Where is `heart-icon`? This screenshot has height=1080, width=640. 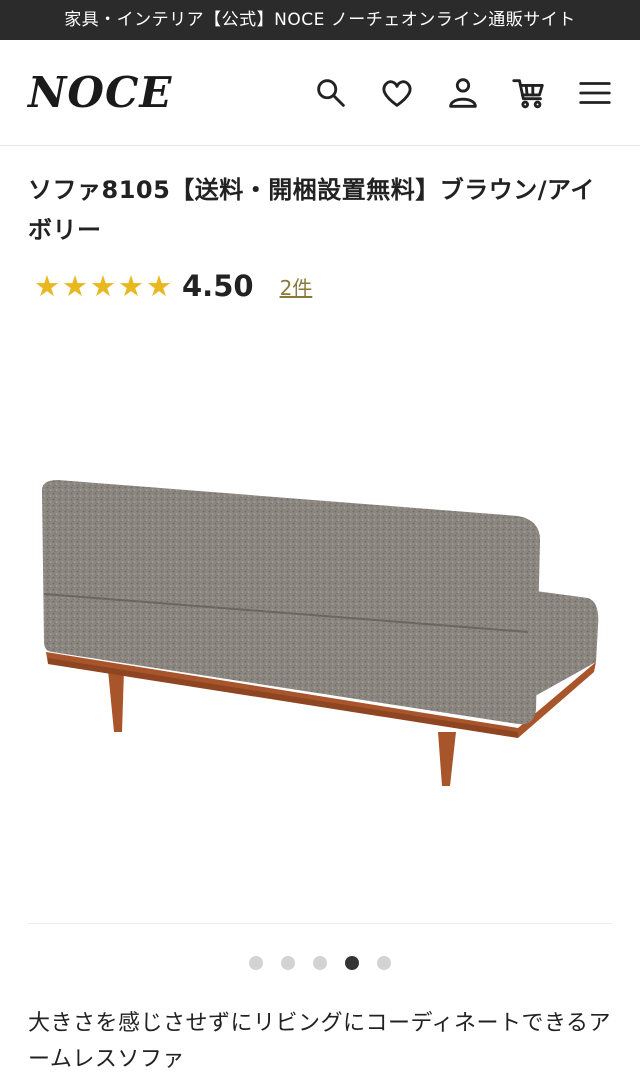
heart-icon is located at coordinates (397, 93).